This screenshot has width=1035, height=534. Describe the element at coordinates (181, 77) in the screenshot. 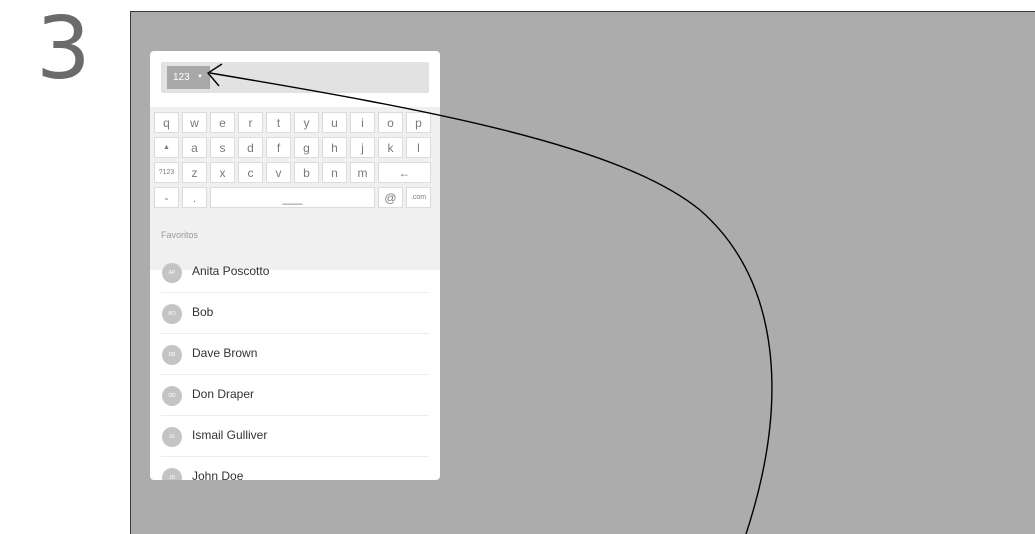

I see `keyboard-mode-label: 123` at that location.